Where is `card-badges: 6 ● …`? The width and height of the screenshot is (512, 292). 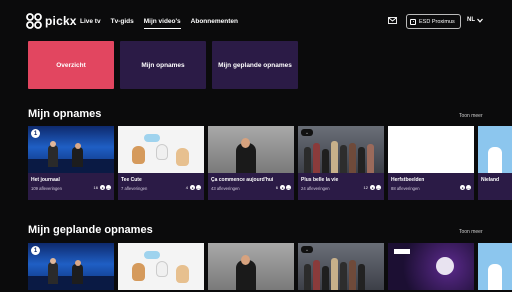
card-badges: 6 ● … is located at coordinates (283, 187).